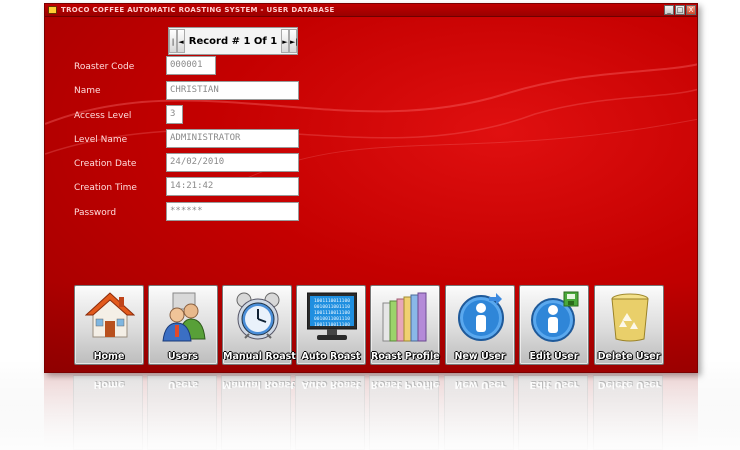 This screenshot has width=740, height=450. What do you see at coordinates (184, 317) in the screenshot?
I see `users-icon` at bounding box center [184, 317].